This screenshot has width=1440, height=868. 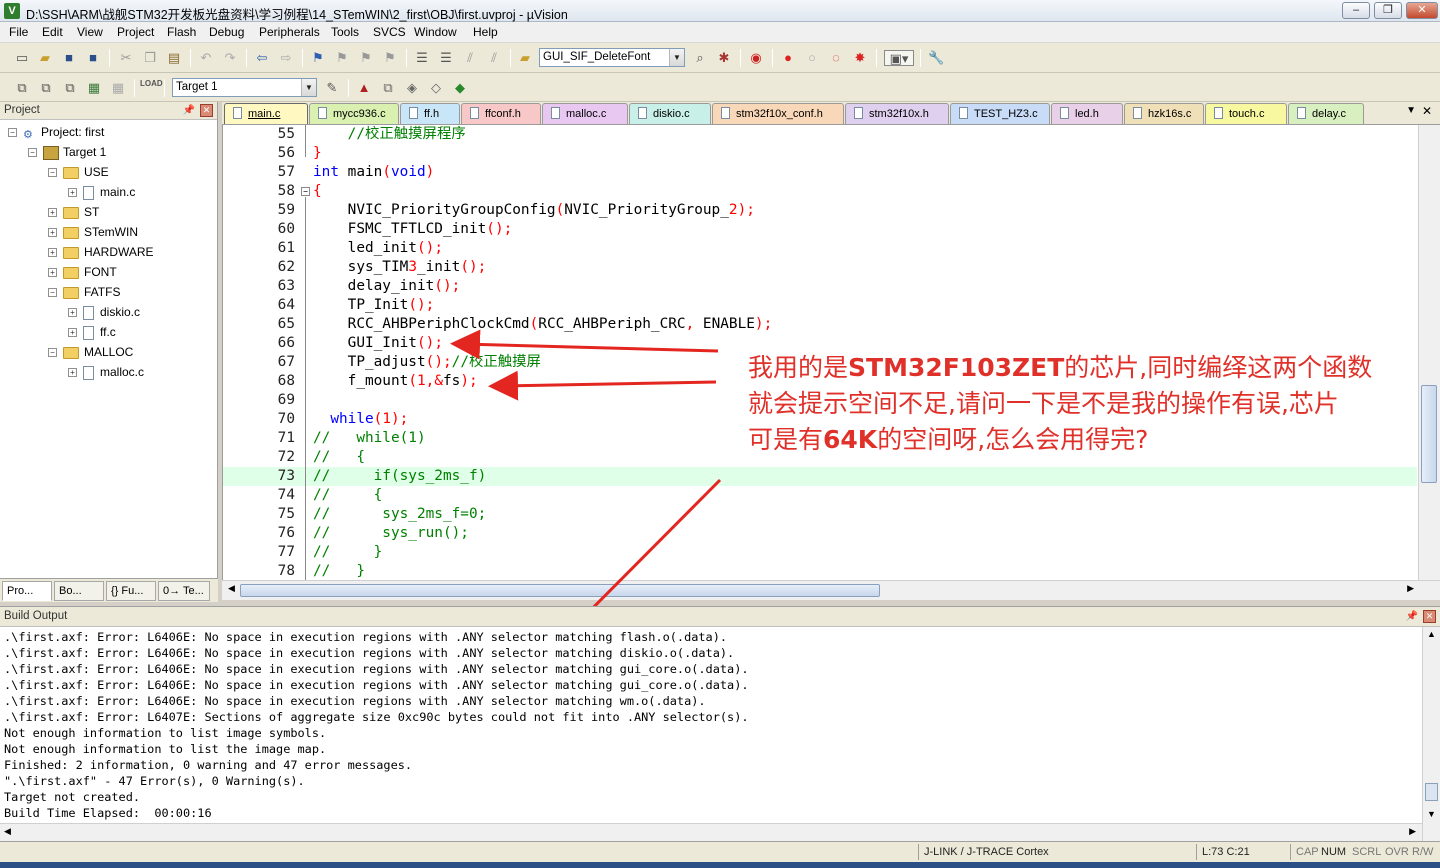 I want to click on code-line: 56}, so click(x=820, y=153).